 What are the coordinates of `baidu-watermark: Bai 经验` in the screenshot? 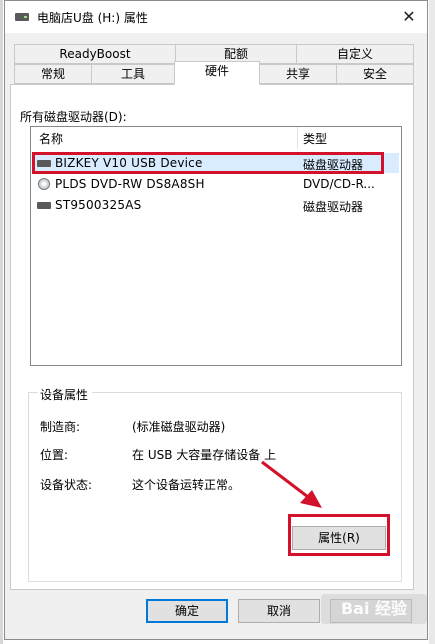 It's located at (374, 609).